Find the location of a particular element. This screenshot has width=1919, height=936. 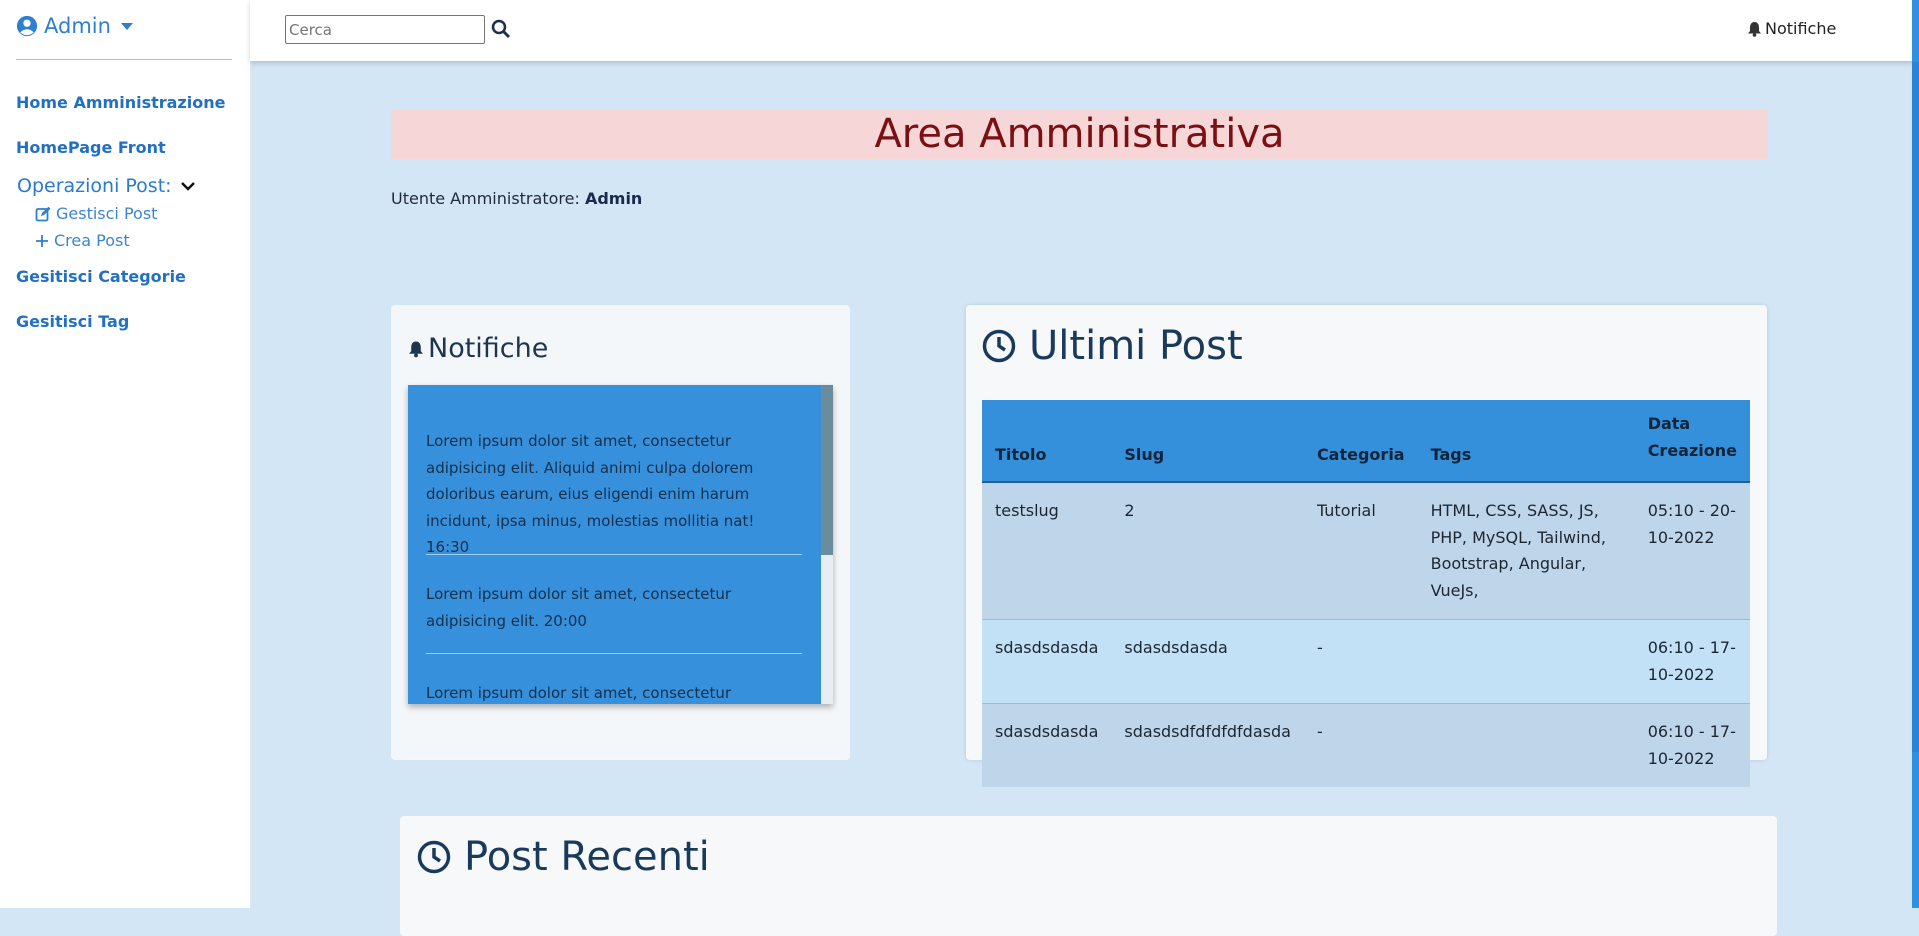

search-icon is located at coordinates (501, 29).